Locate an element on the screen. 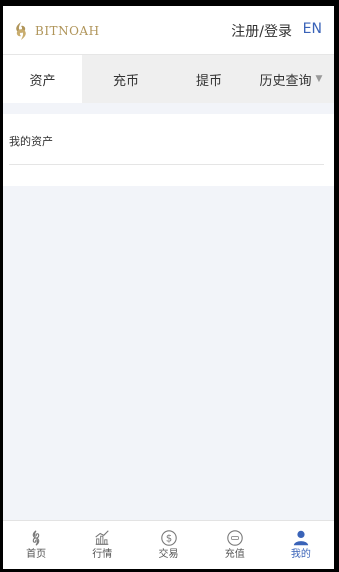 This screenshot has height=572, width=339. home-logo-icon is located at coordinates (36, 538).